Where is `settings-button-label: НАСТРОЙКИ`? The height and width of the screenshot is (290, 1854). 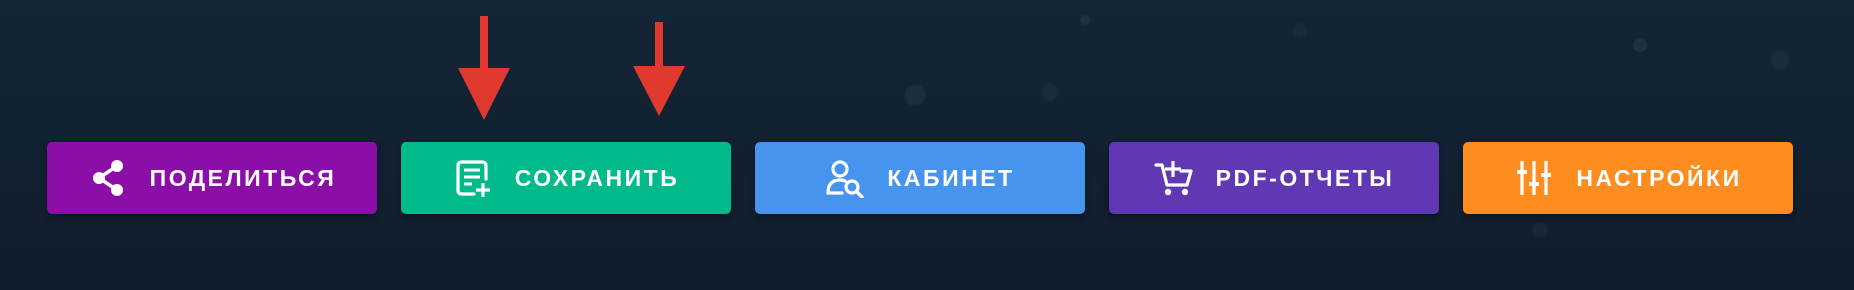 settings-button-label: НАСТРОЙКИ is located at coordinates (1659, 177).